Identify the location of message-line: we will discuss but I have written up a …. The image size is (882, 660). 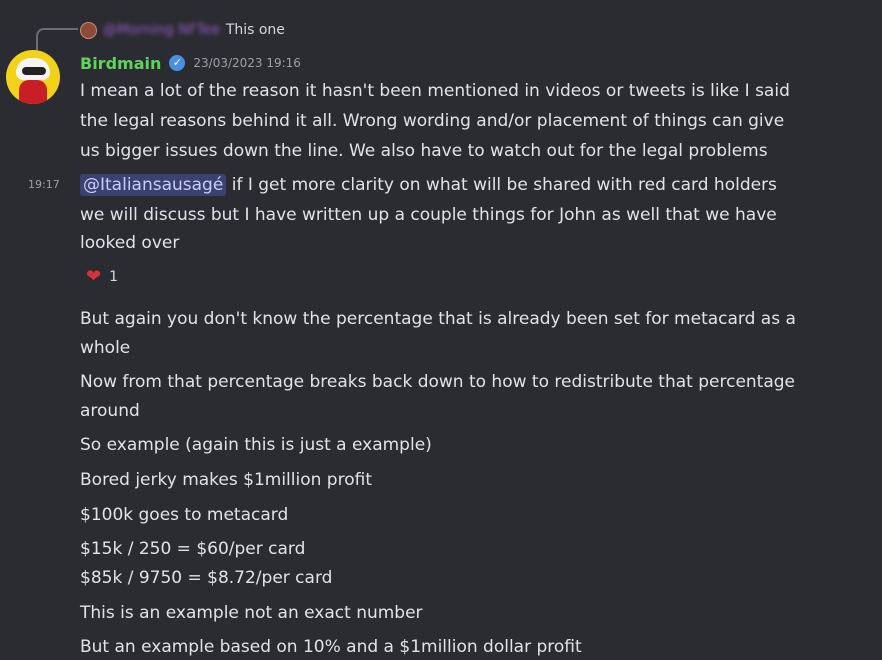
(428, 215).